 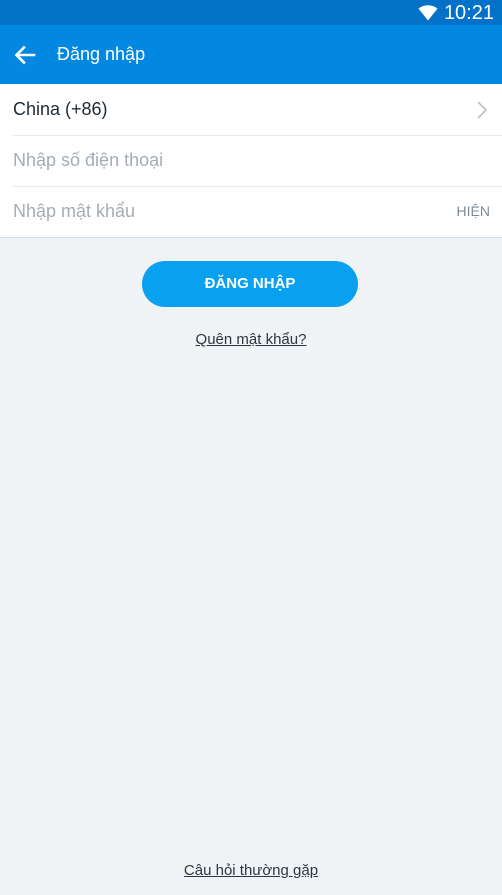 I want to click on forgot-password-link: Quên mật khẩu?, so click(x=251, y=340).